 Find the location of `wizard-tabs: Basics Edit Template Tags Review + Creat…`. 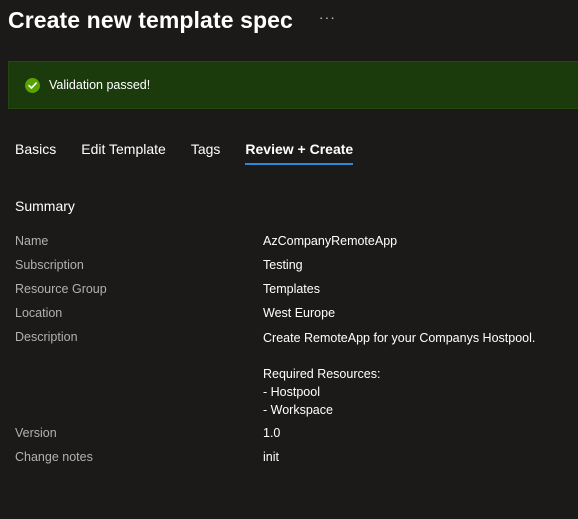

wizard-tabs: Basics Edit Template Tags Review + Creat… is located at coordinates (196, 154).